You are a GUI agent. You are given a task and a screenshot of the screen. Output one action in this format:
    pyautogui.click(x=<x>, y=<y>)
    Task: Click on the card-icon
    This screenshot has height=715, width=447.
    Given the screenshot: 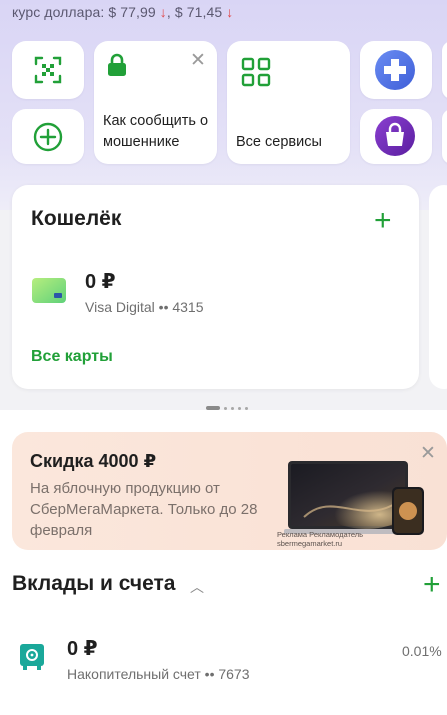 What is the action you would take?
    pyautogui.click(x=49, y=290)
    